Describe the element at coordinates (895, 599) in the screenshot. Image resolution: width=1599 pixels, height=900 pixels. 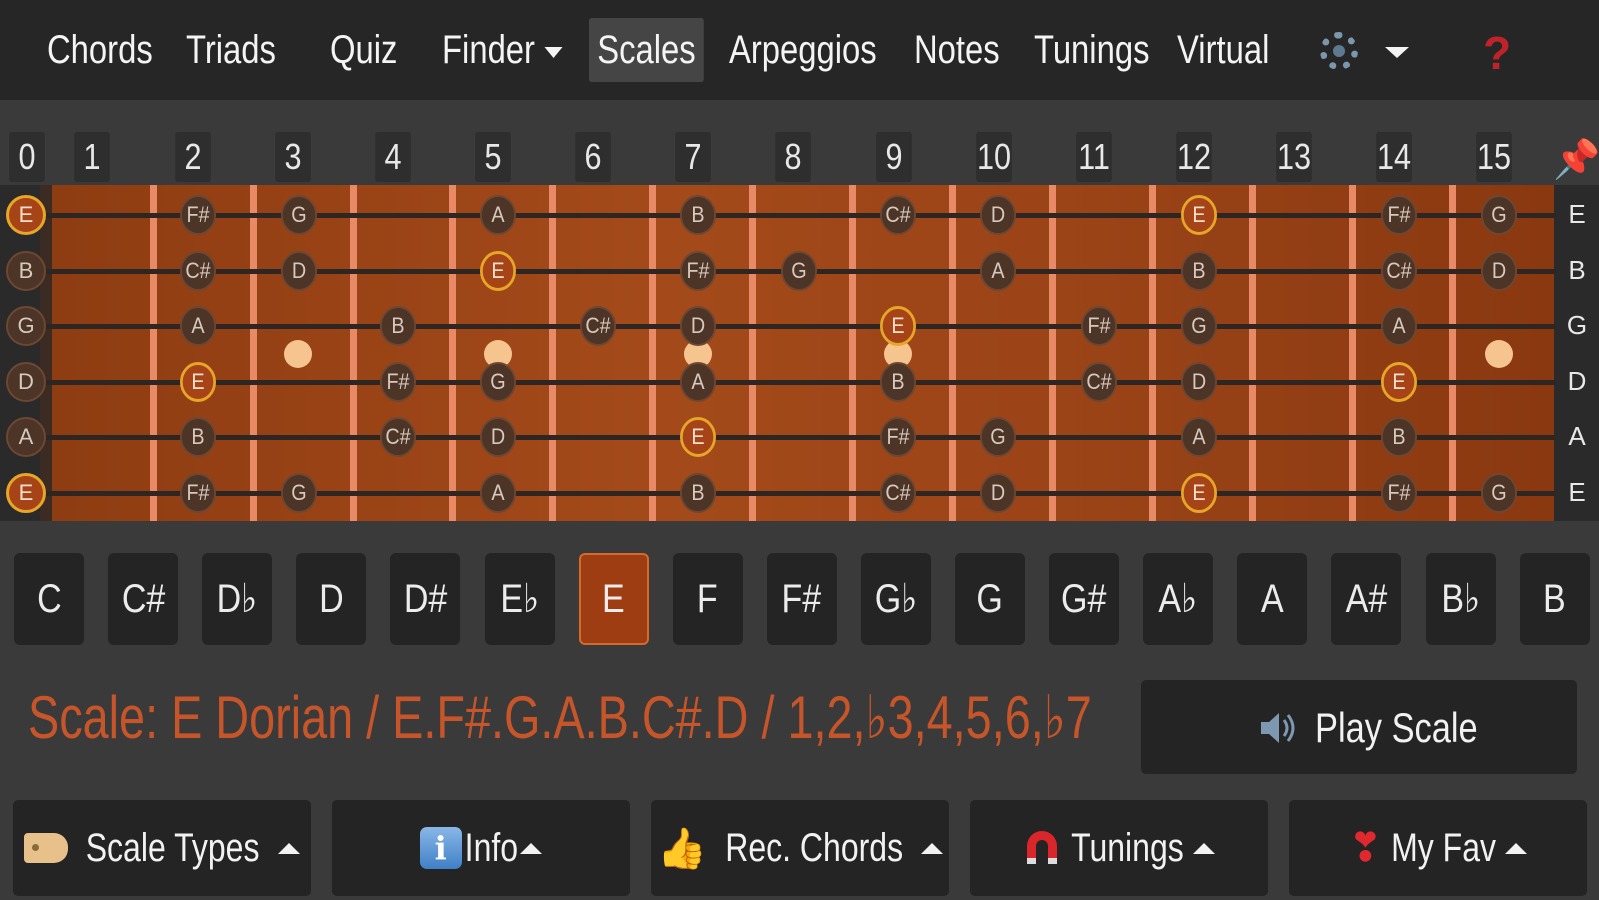
I see `key-button: G♭` at that location.